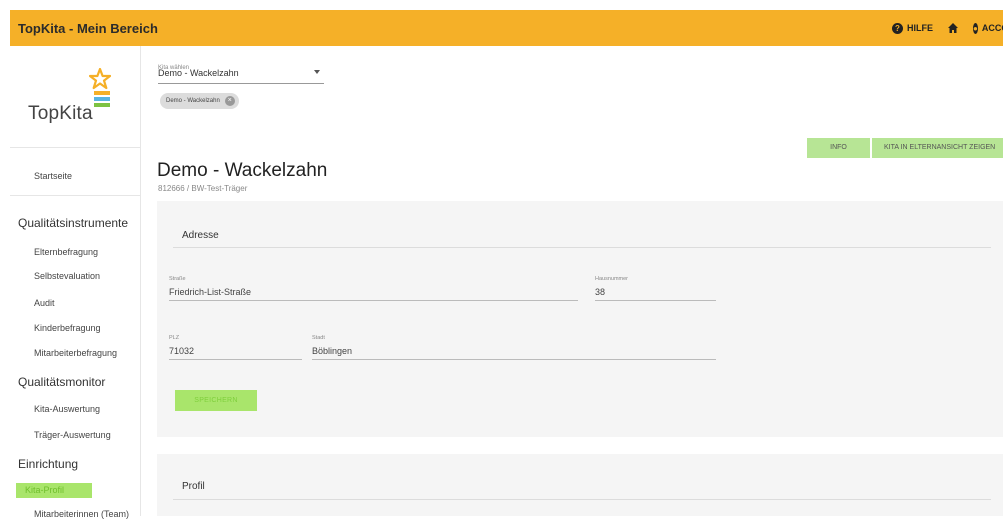 The image size is (1003, 519). Describe the element at coordinates (580, 485) in the screenshot. I see `profil-card: Profil` at that location.